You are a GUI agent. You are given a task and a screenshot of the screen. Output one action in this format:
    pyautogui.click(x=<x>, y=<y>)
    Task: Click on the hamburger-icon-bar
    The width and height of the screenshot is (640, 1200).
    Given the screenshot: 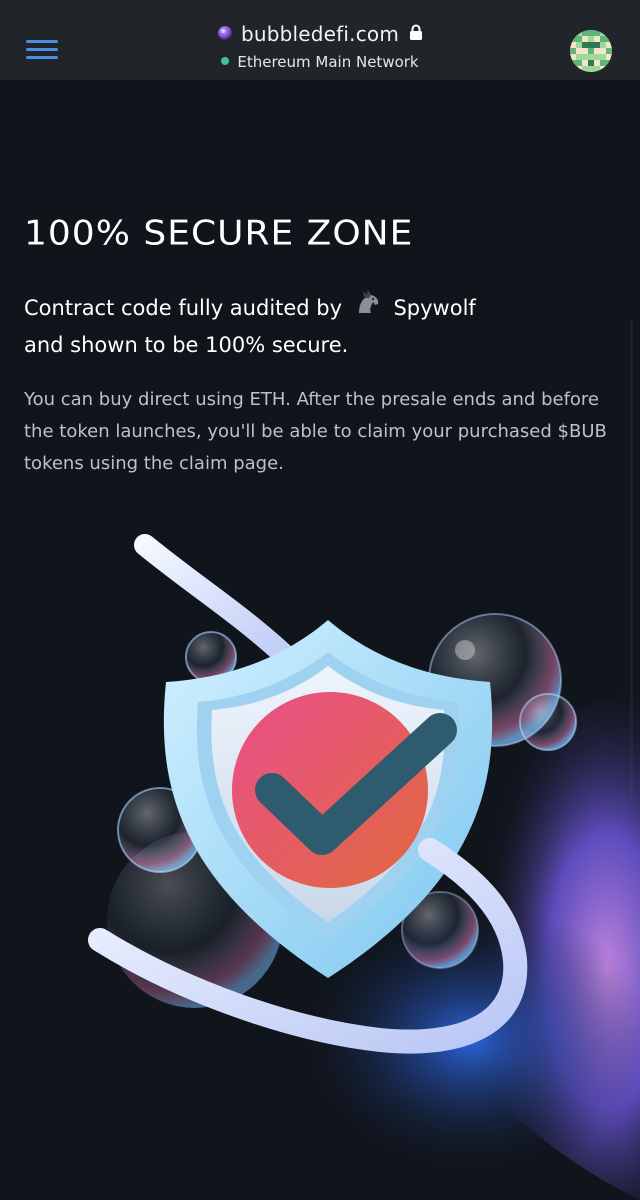 What is the action you would take?
    pyautogui.click(x=42, y=49)
    